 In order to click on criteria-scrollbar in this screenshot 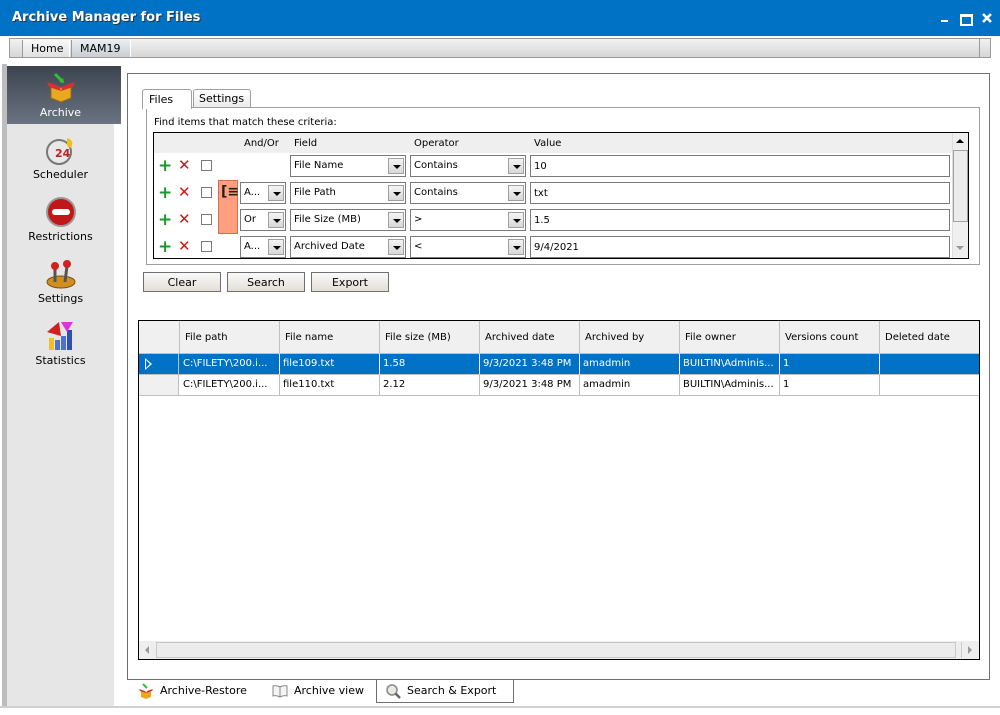, I will do `click(960, 195)`.